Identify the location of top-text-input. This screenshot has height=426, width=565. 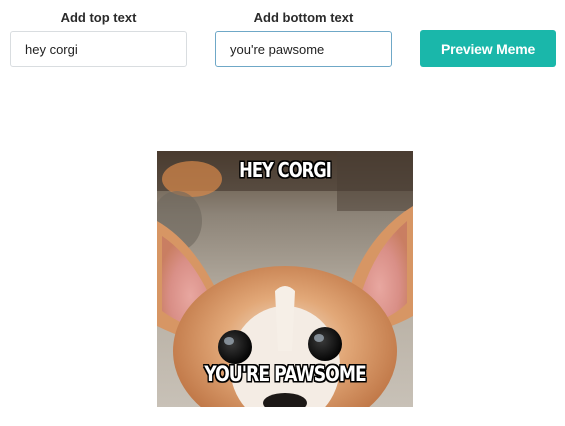
(98, 49).